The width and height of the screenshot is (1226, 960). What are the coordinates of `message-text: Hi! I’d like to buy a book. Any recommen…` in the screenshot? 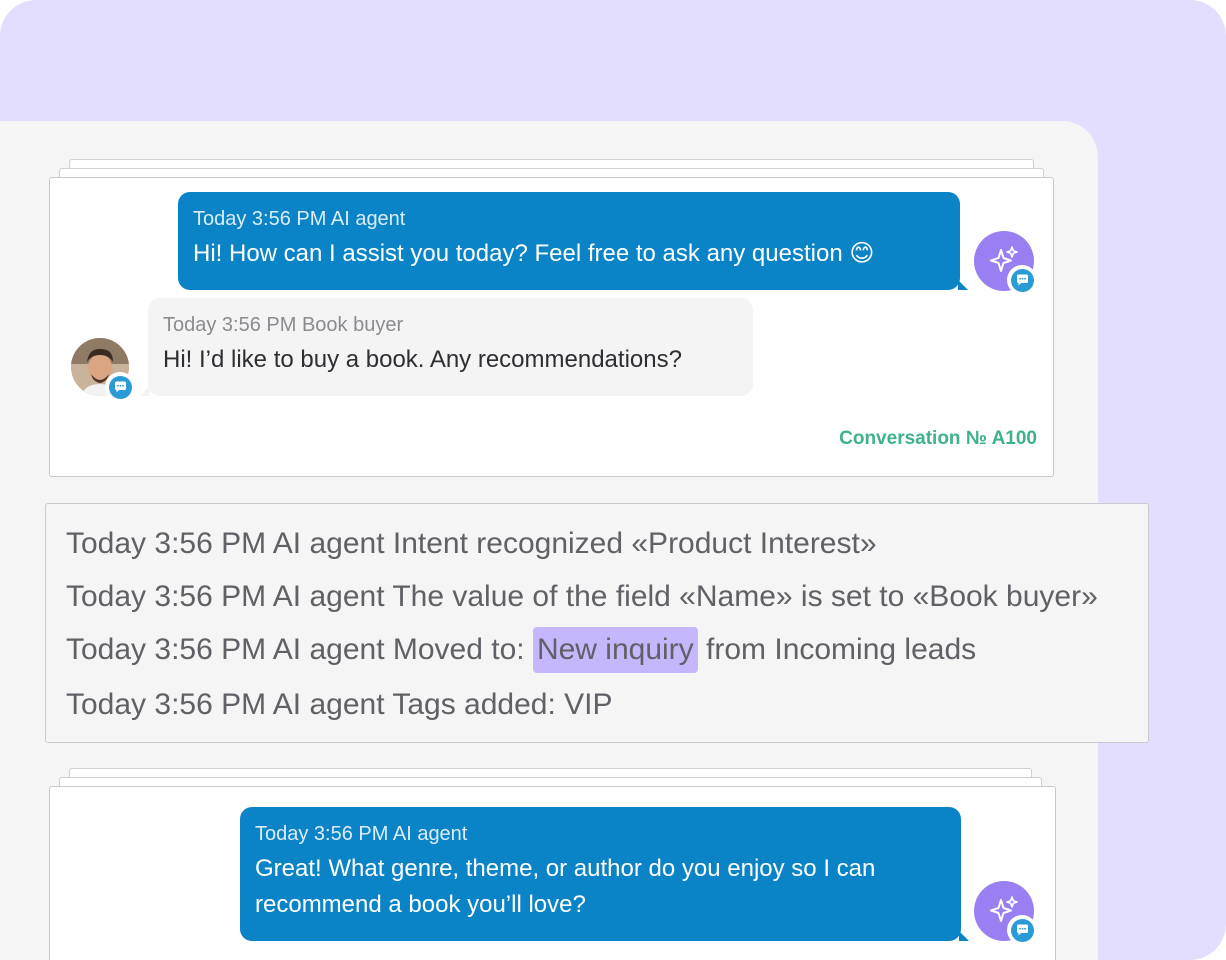 It's located at (422, 359).